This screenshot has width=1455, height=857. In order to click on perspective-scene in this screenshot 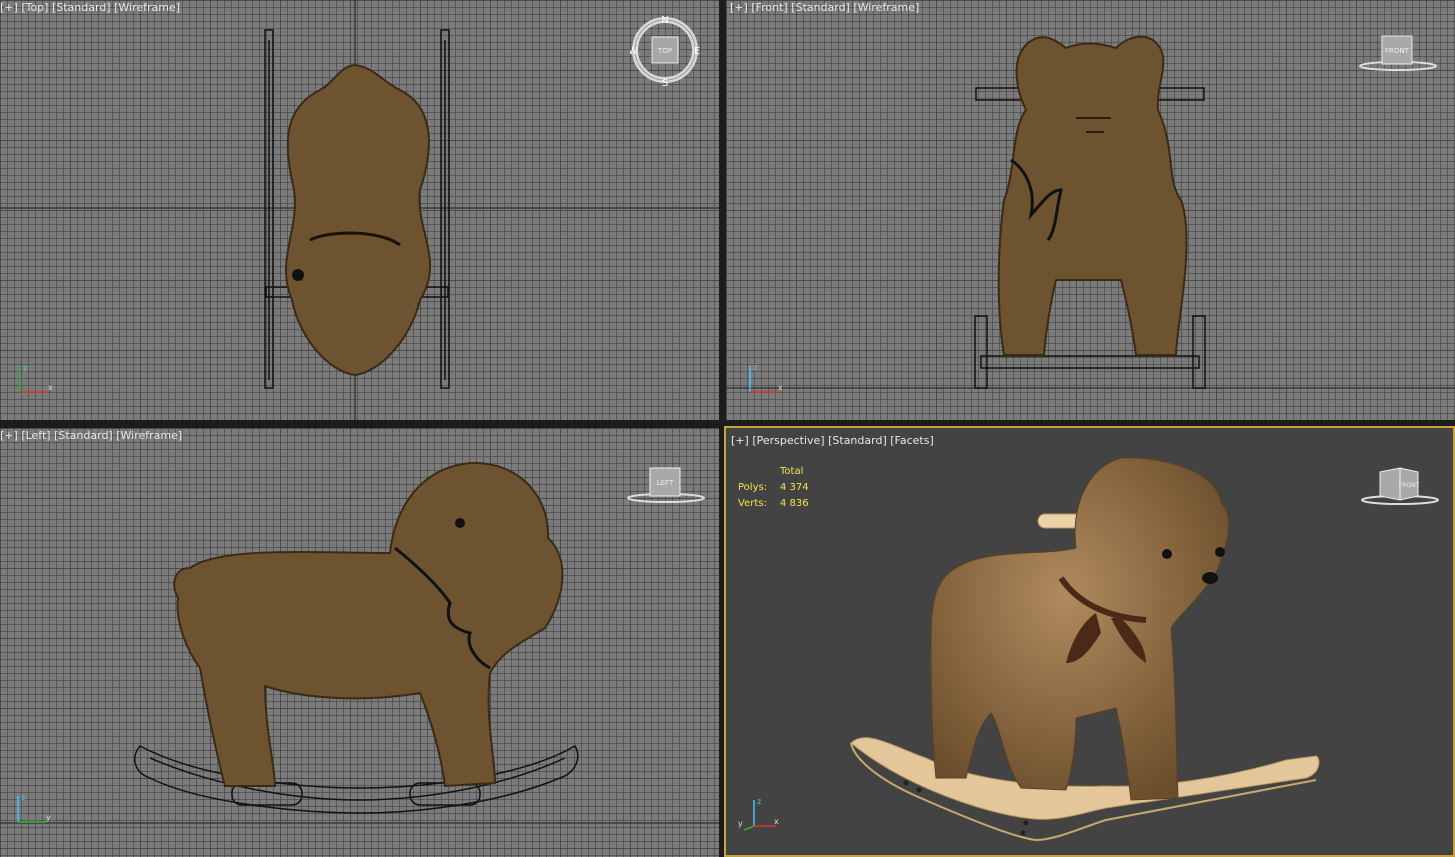, I will do `click(1085, 649)`.